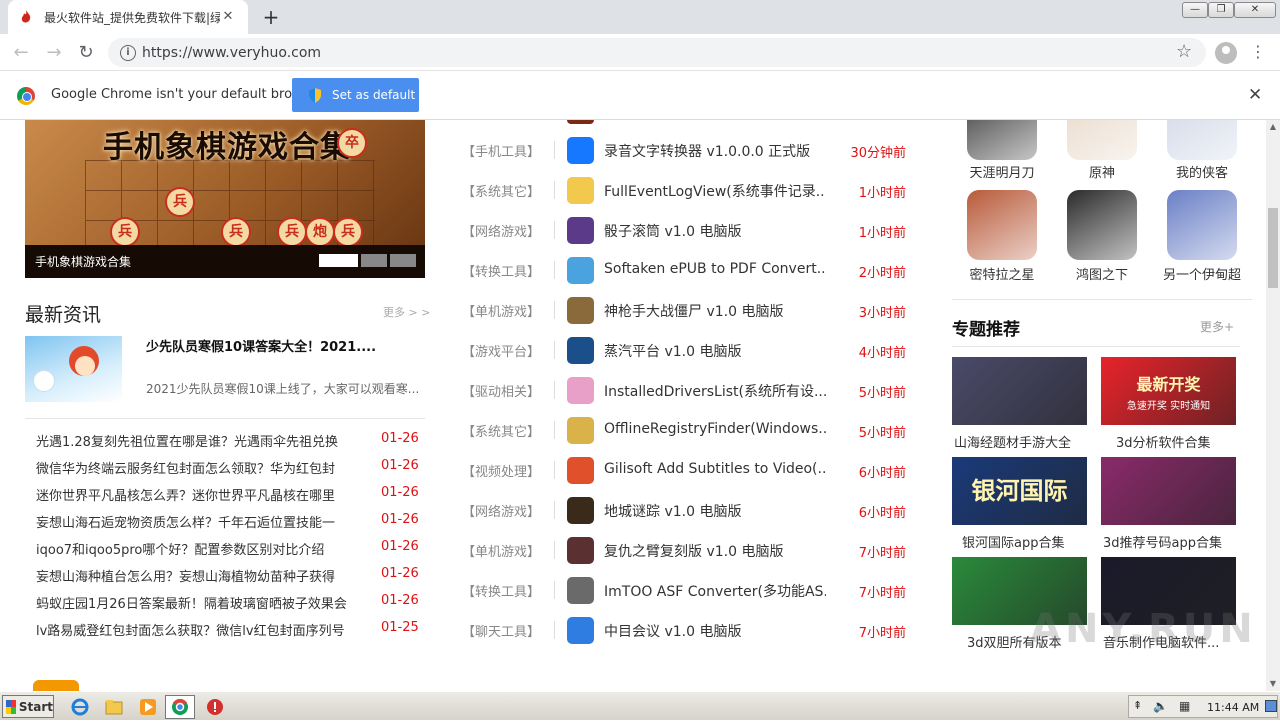  I want to click on news-list-item: 蚂蚁庄园1月26日答案最新！隔着玻璃窗晒被子效果会 01-26, so click(231, 601).